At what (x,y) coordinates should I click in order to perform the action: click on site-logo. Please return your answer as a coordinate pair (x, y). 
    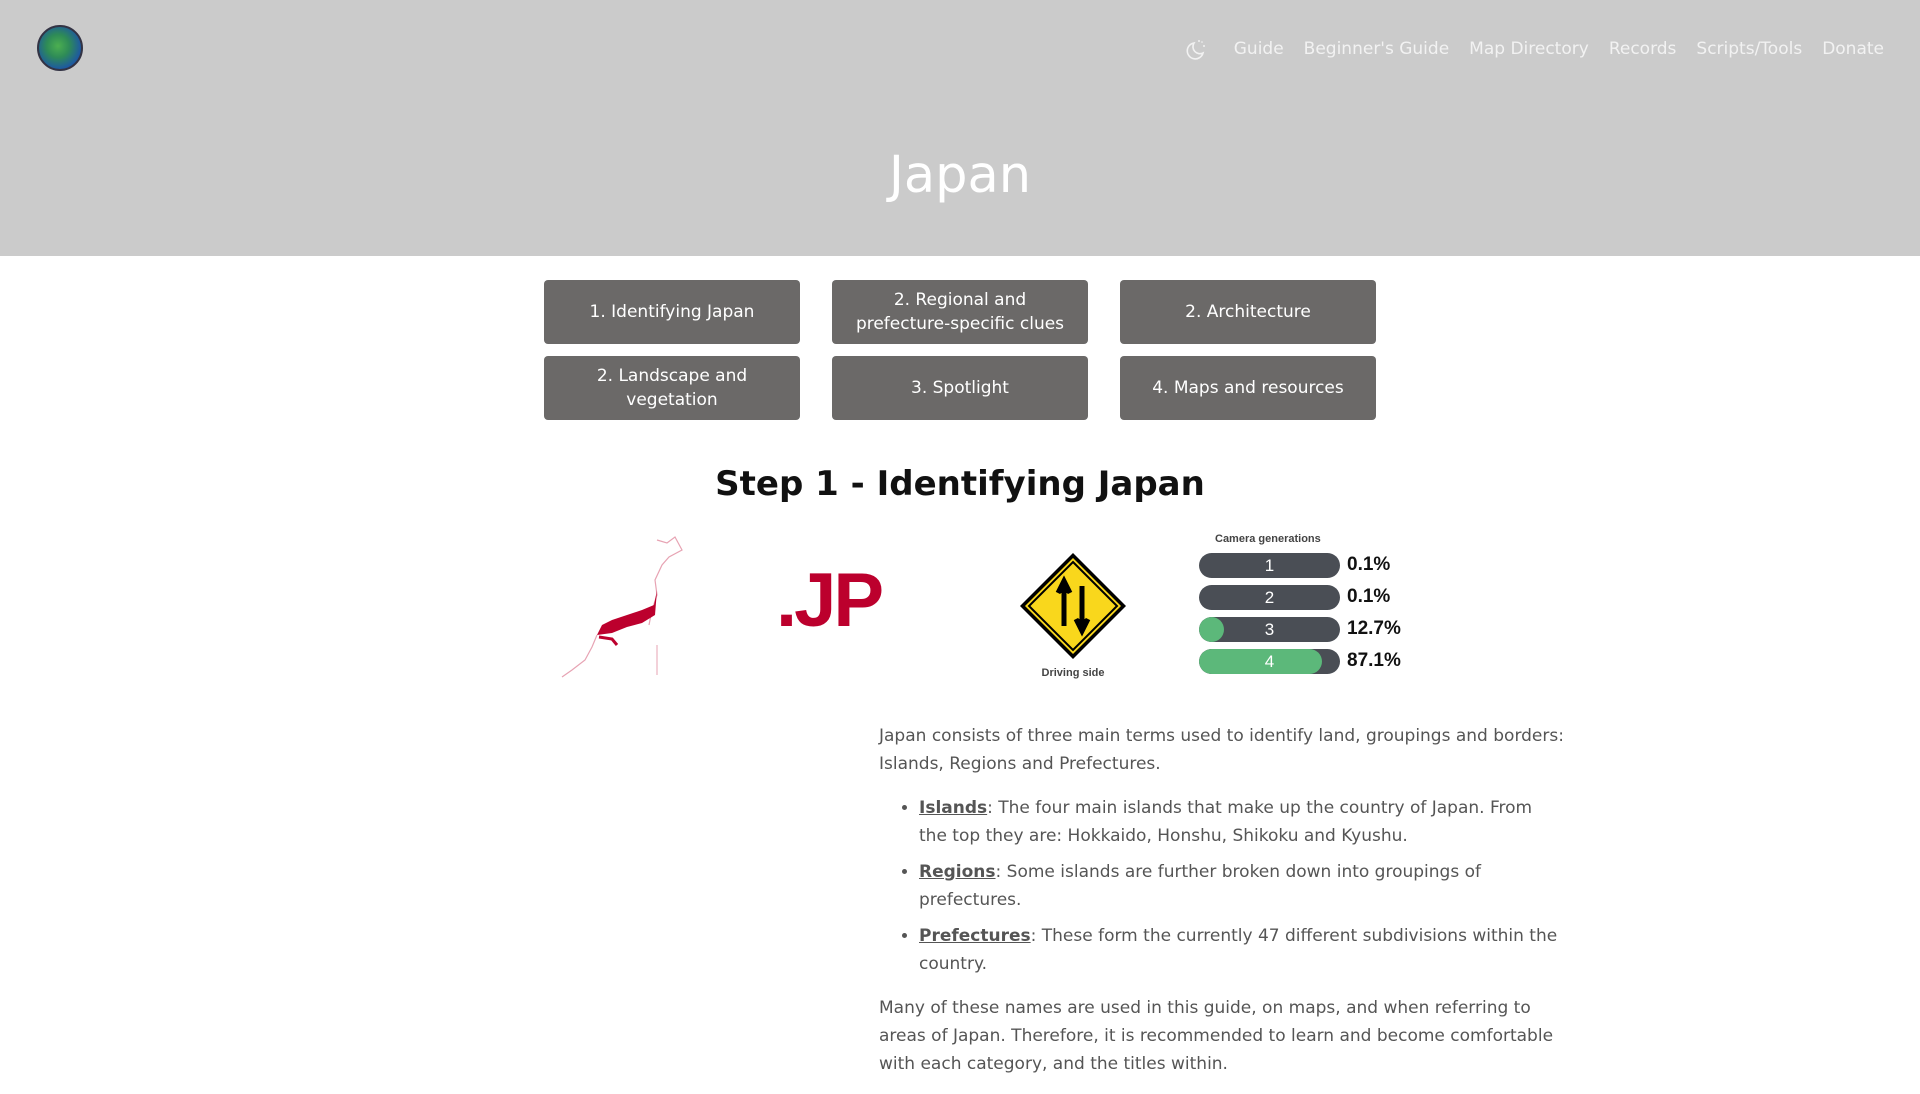
    Looking at the image, I should click on (60, 48).